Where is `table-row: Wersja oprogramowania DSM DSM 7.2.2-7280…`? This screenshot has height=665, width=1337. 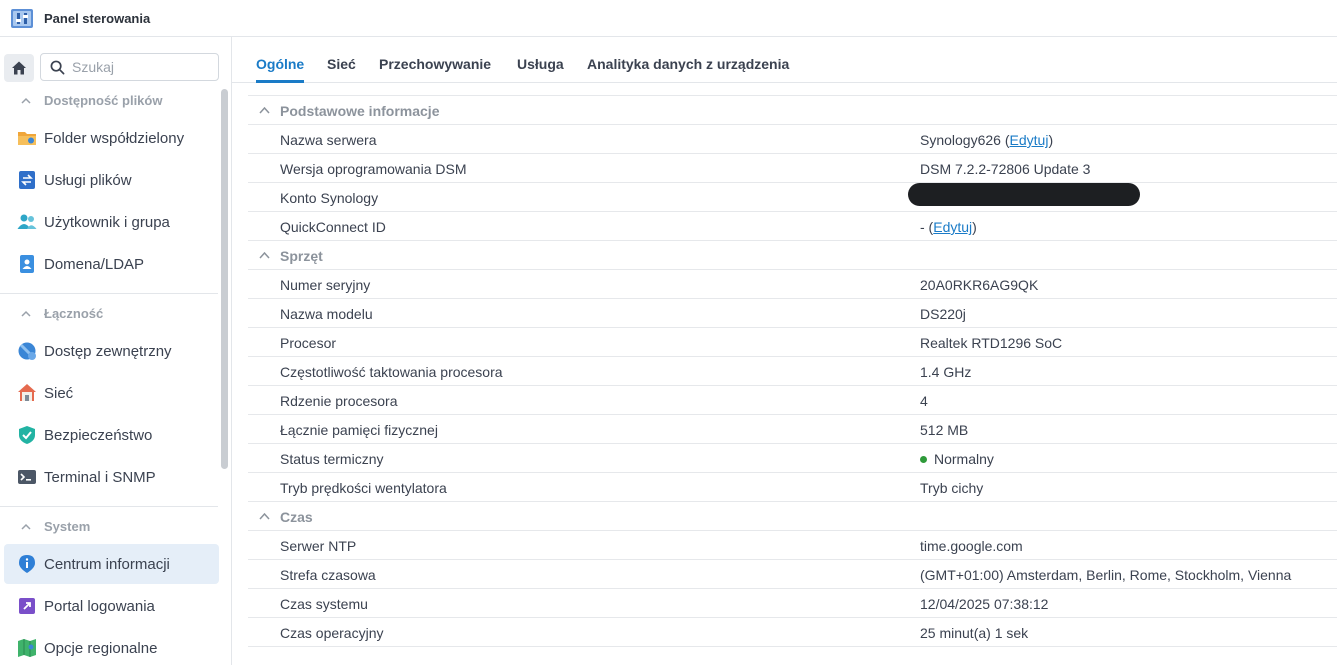
table-row: Wersja oprogramowania DSM DSM 7.2.2-7280… is located at coordinates (792, 168).